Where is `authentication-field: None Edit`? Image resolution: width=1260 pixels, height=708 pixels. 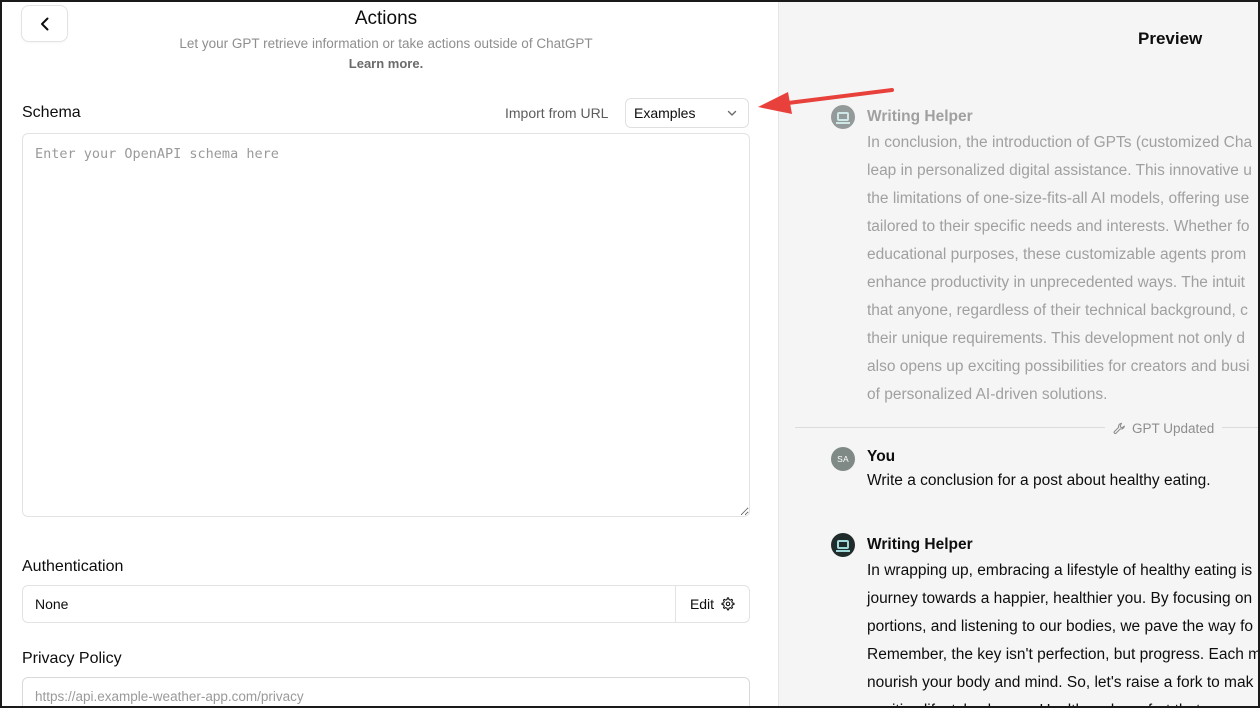 authentication-field: None Edit is located at coordinates (386, 604).